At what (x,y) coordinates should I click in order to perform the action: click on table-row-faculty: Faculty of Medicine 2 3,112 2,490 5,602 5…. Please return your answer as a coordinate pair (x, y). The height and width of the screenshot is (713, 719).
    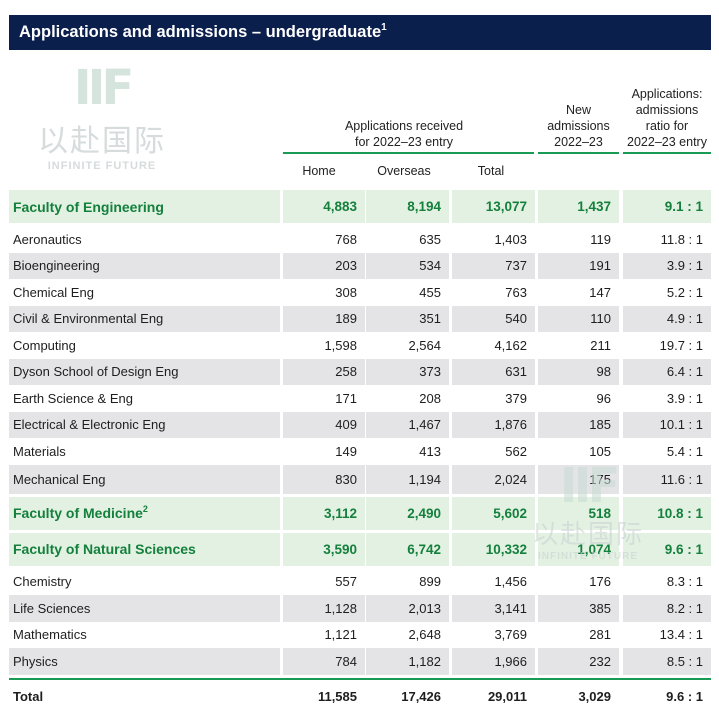
    Looking at the image, I should click on (360, 513).